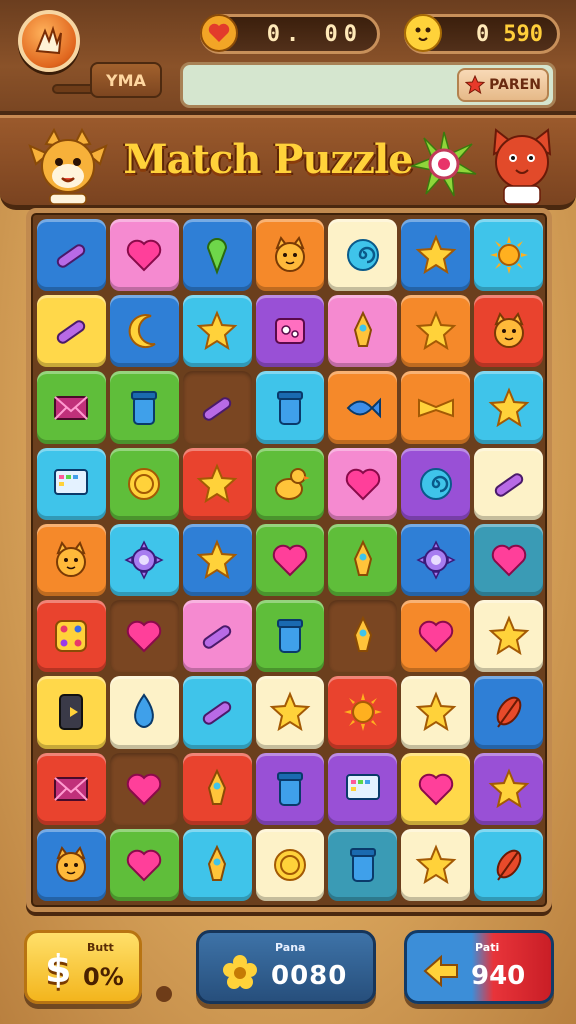  I want to click on tile-r9-c2, so click(144, 864).